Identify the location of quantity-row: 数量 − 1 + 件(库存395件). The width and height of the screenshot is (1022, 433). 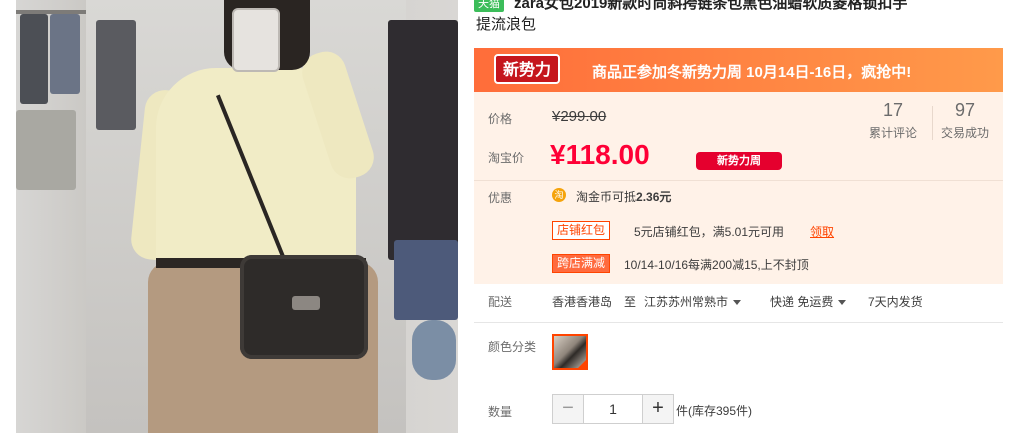
(738, 412).